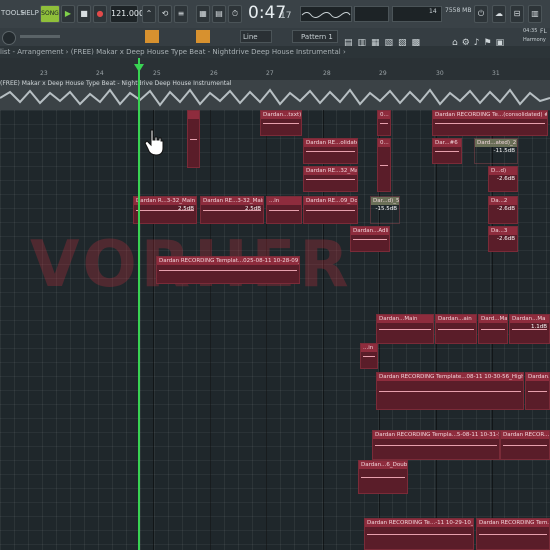 Image resolution: width=550 pixels, height=550 pixels. I want to click on timeline-ruler, so click(275, 69).